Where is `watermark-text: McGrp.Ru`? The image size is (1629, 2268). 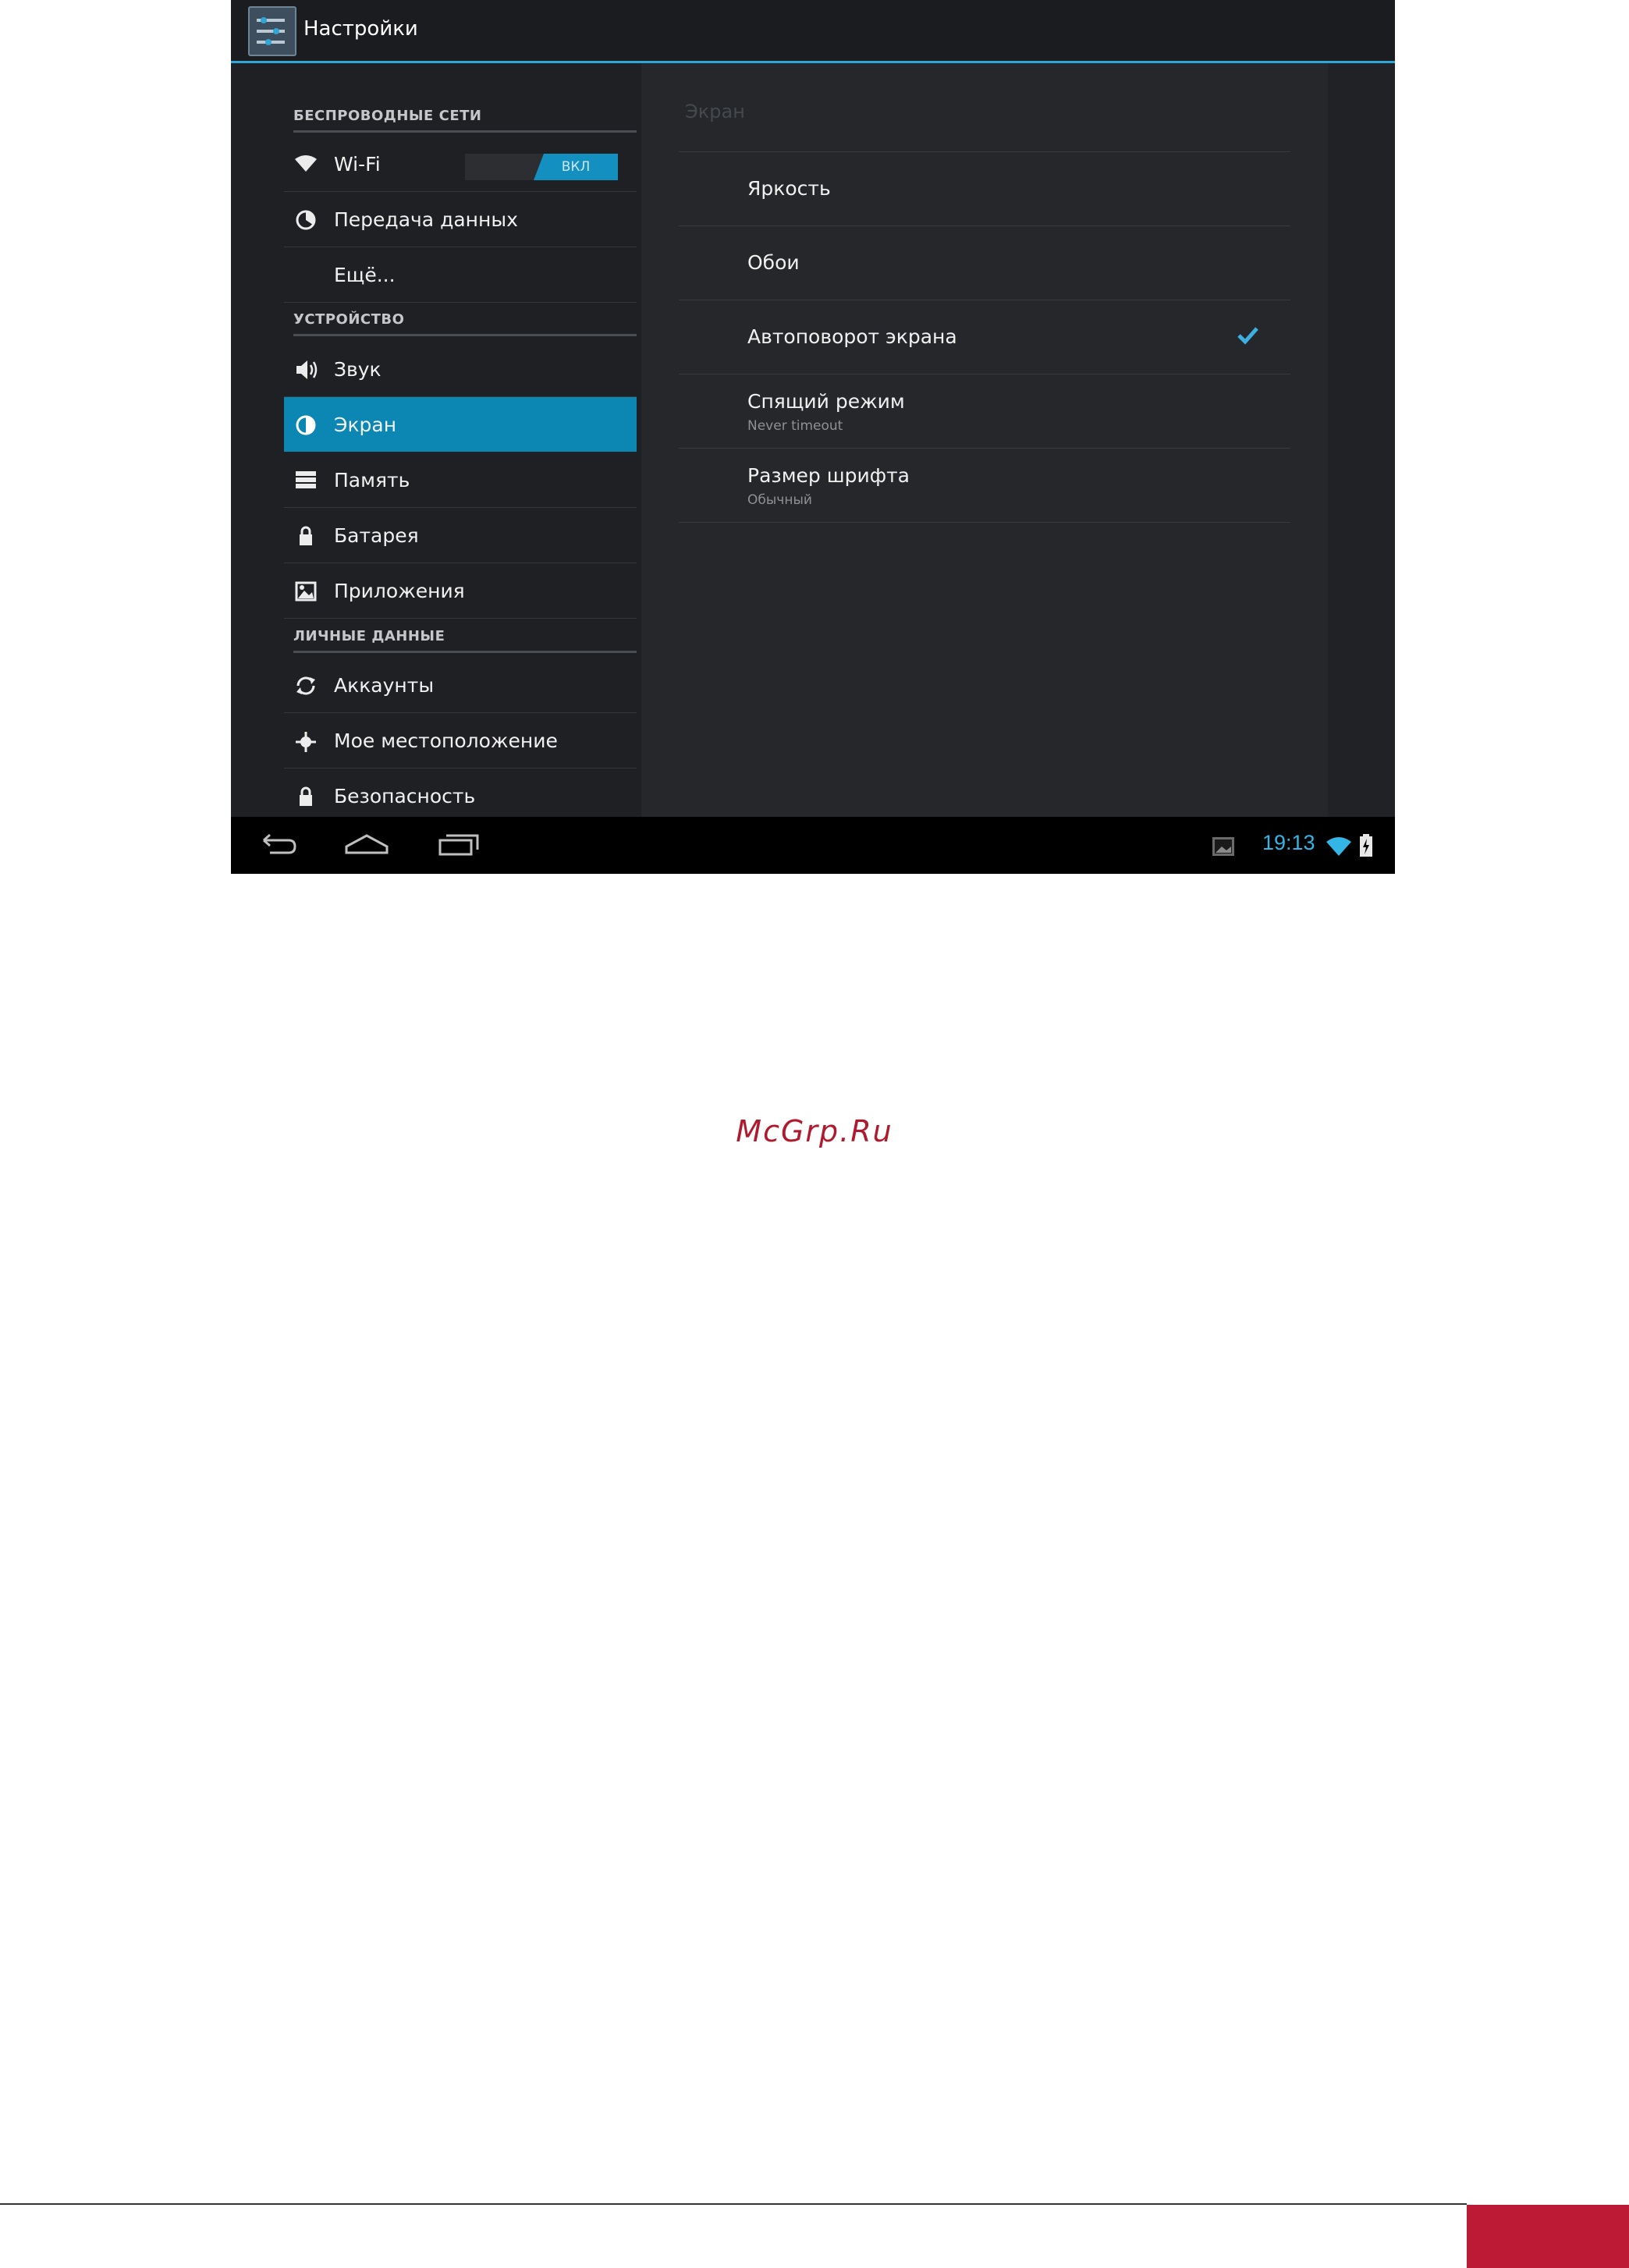 watermark-text: McGrp.Ru is located at coordinates (814, 1131).